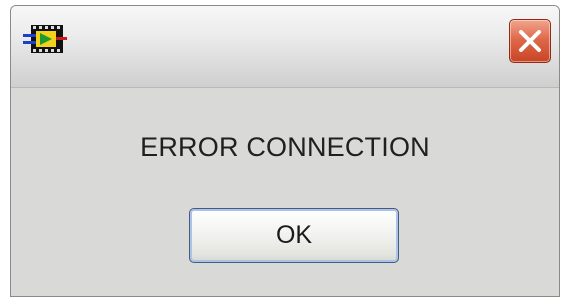 This screenshot has height=305, width=573. What do you see at coordinates (285, 147) in the screenshot?
I see `error-message: ERROR CONNECTION` at bounding box center [285, 147].